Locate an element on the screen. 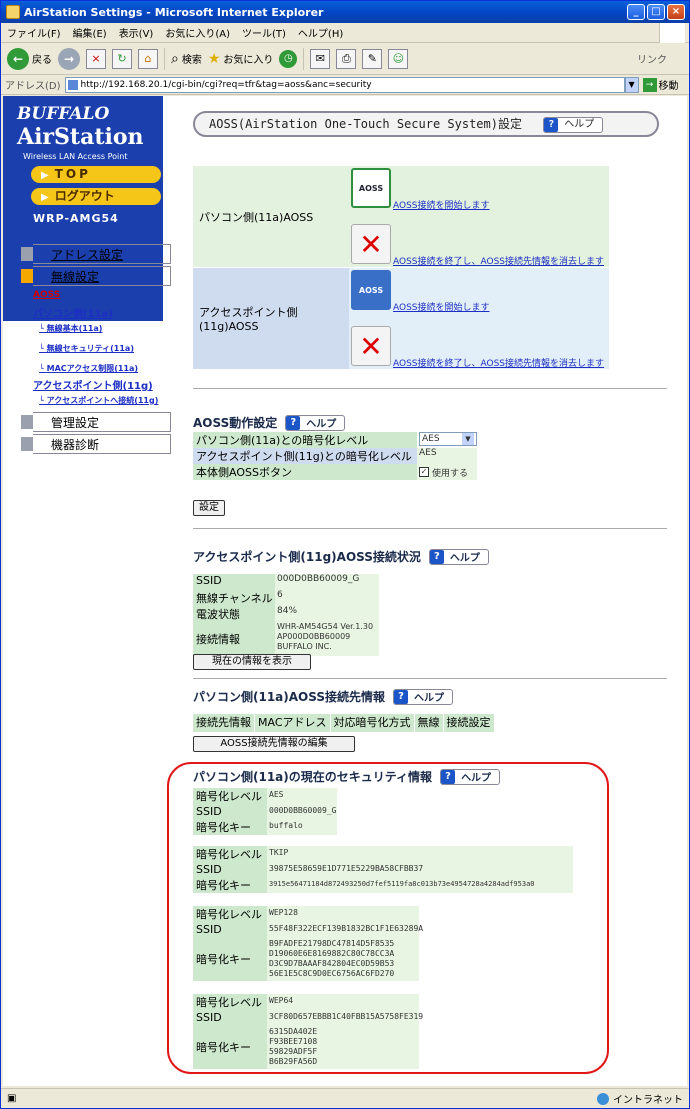  ie-page-icon is located at coordinates (13, 12).